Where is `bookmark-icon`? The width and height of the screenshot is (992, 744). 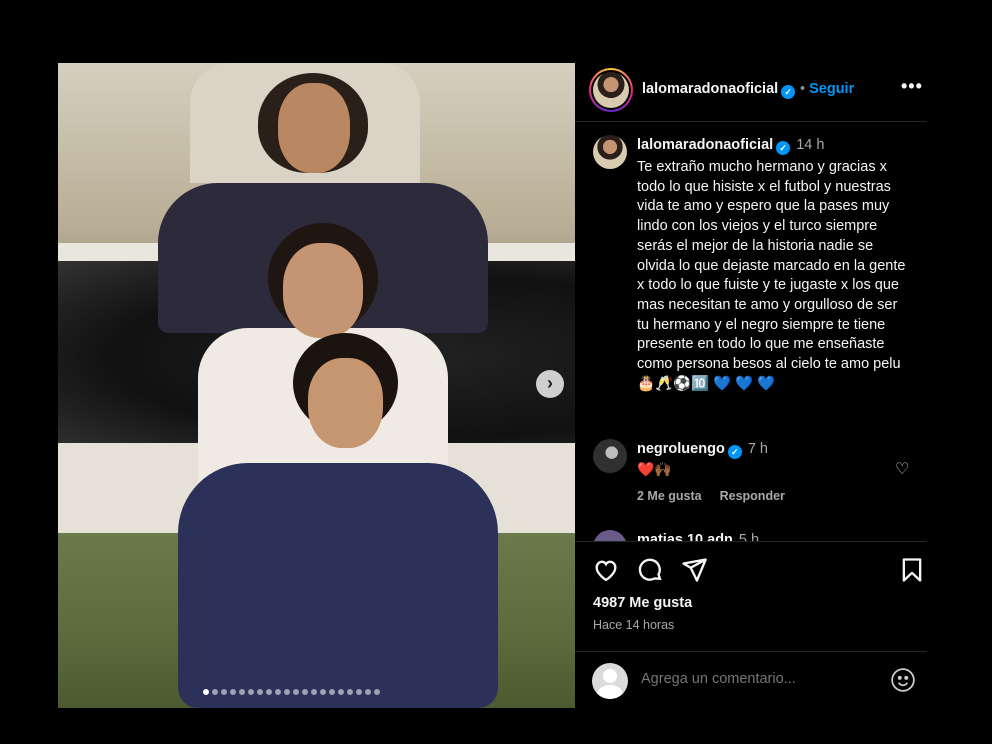
bookmark-icon is located at coordinates (912, 570).